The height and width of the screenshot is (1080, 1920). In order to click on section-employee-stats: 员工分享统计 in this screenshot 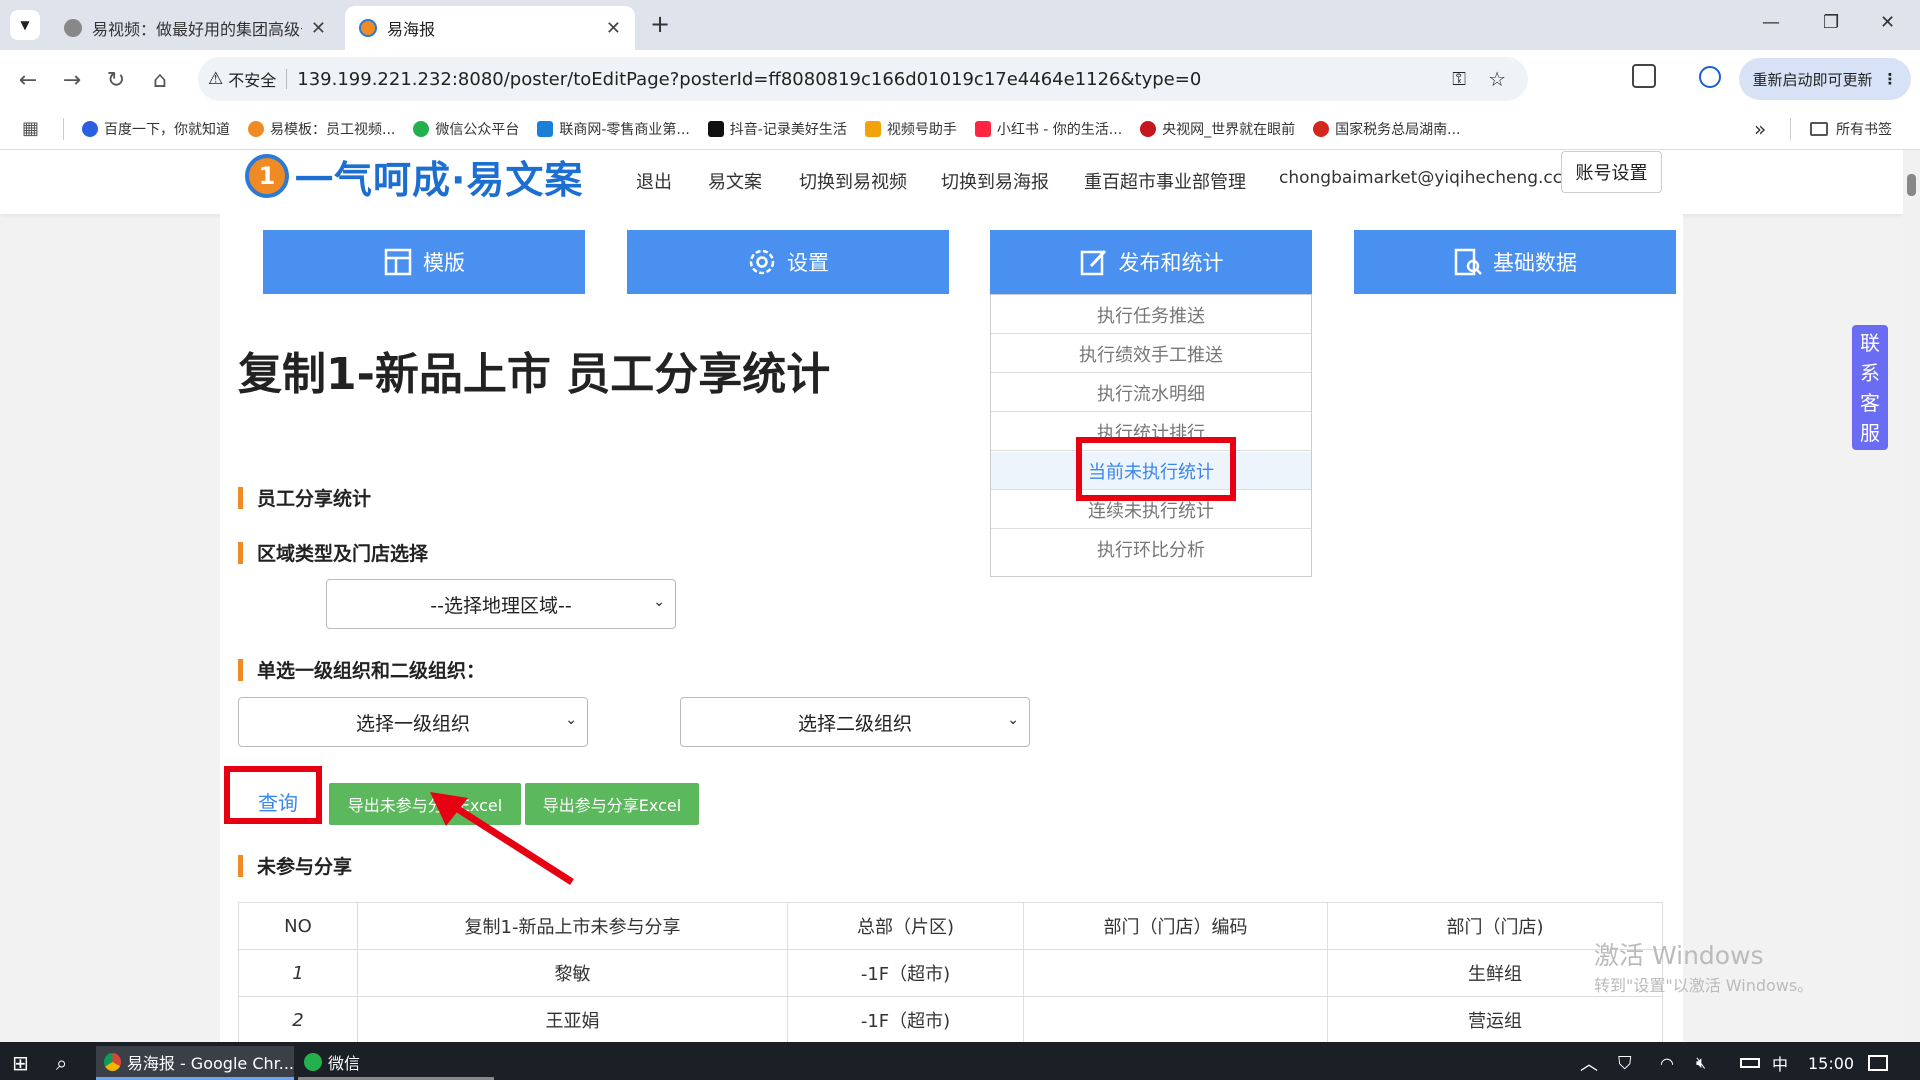, I will do `click(304, 497)`.